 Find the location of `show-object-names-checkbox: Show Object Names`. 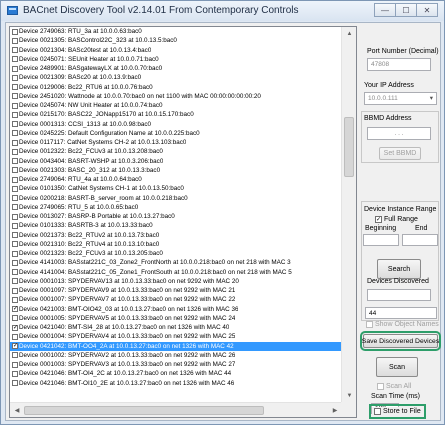

show-object-names-checkbox: Show Object Names is located at coordinates (402, 324).